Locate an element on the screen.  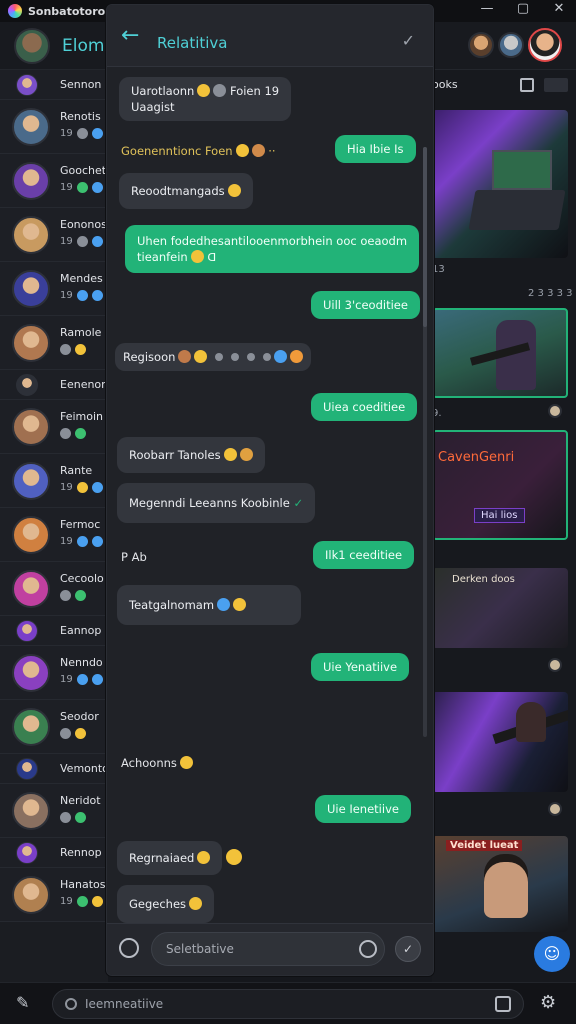
contact-item: Ramole is located at coordinates (54, 343).